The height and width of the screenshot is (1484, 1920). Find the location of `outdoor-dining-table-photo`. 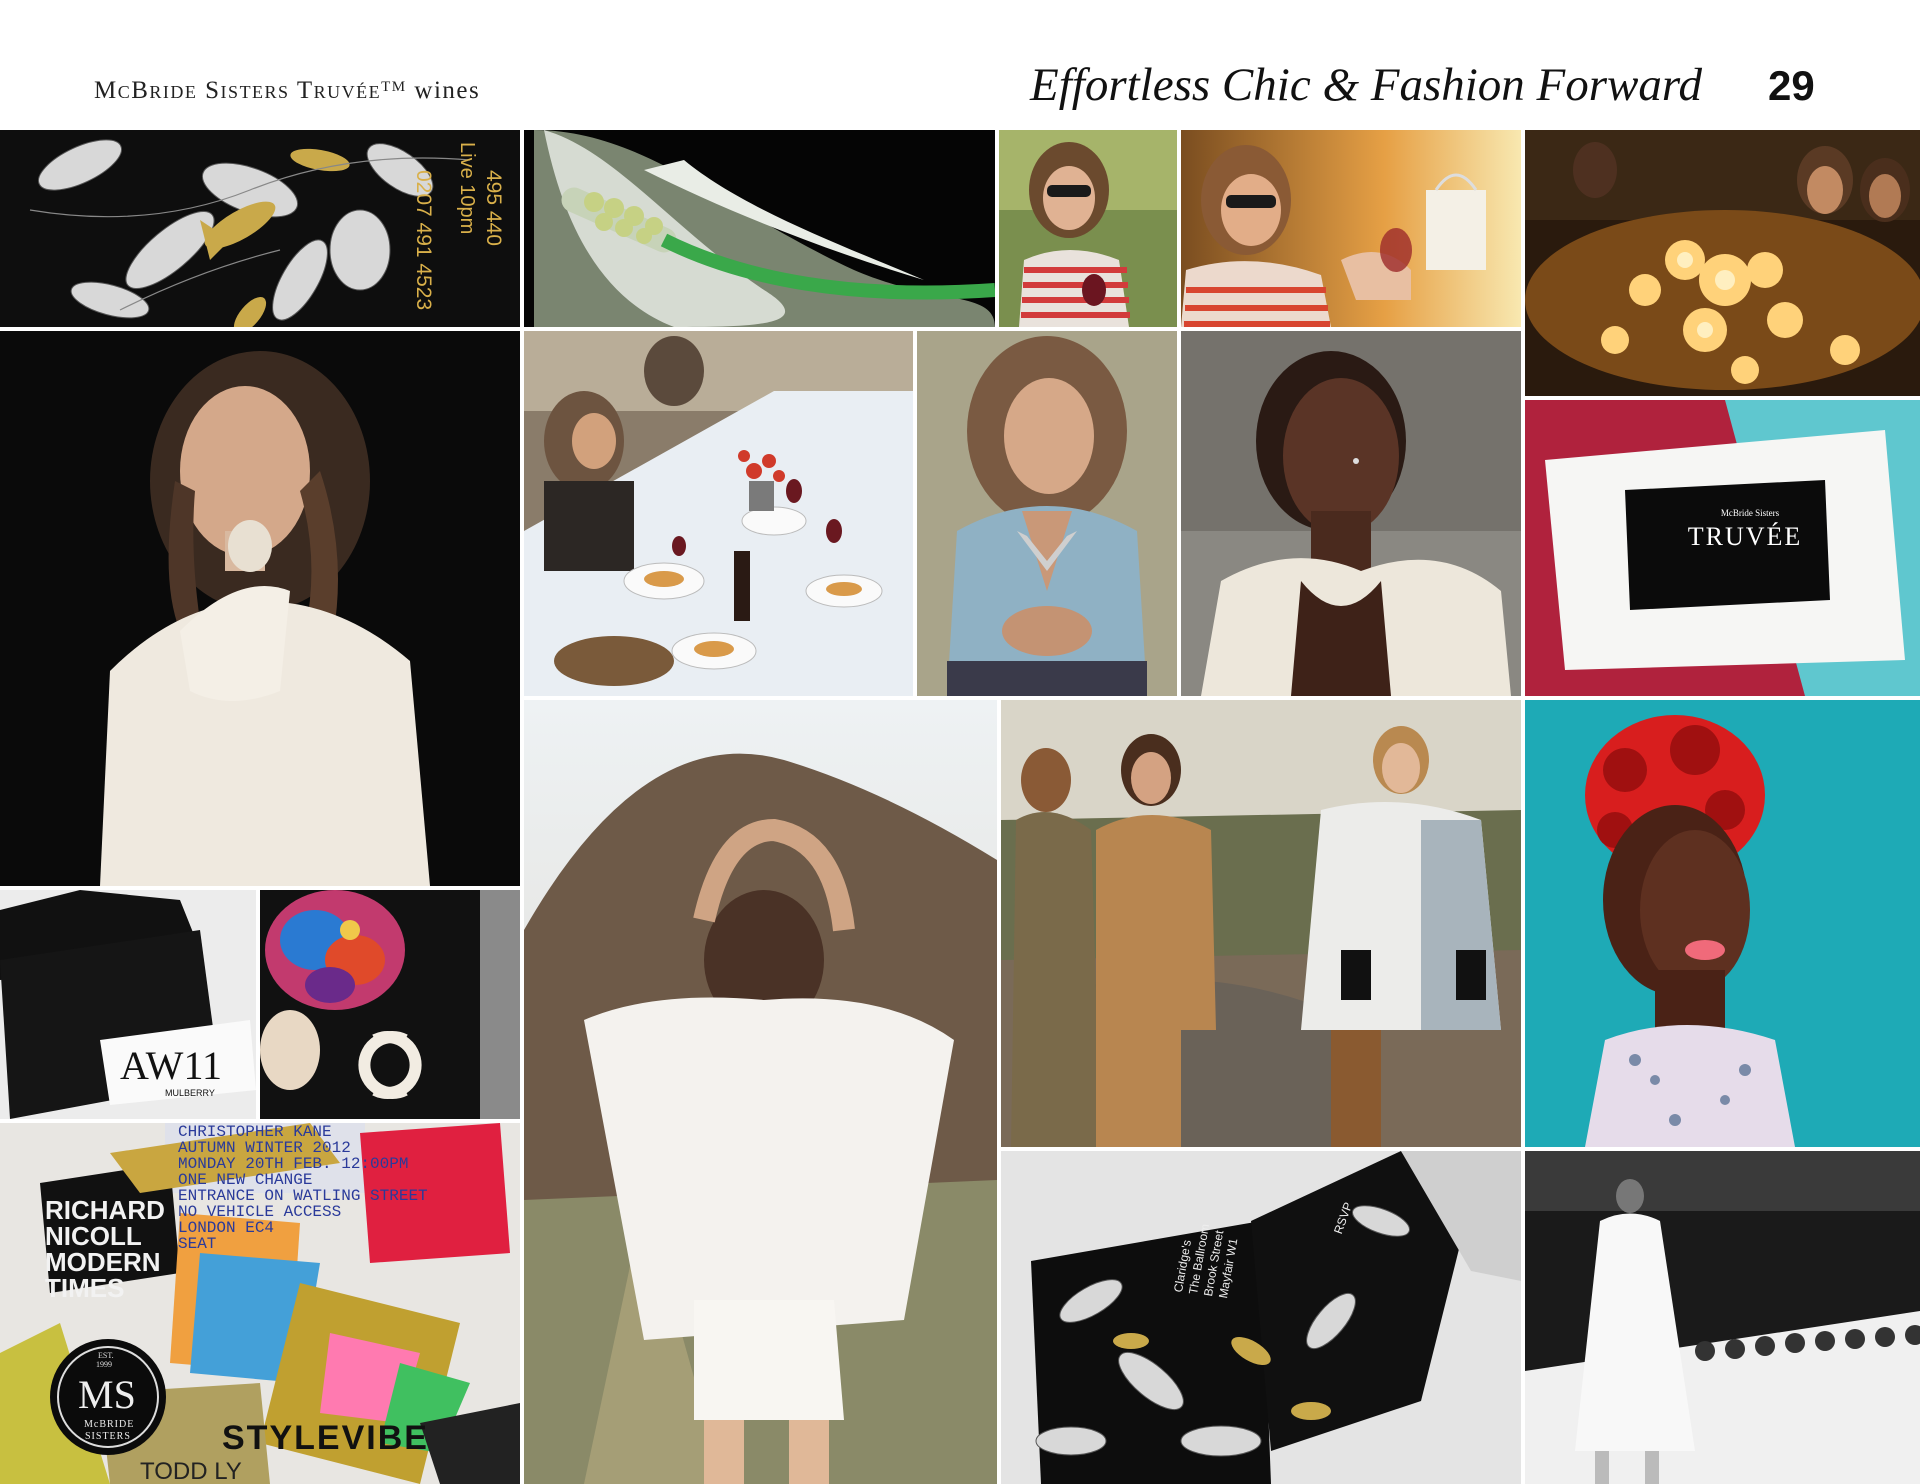

outdoor-dining-table-photo is located at coordinates (718, 513).